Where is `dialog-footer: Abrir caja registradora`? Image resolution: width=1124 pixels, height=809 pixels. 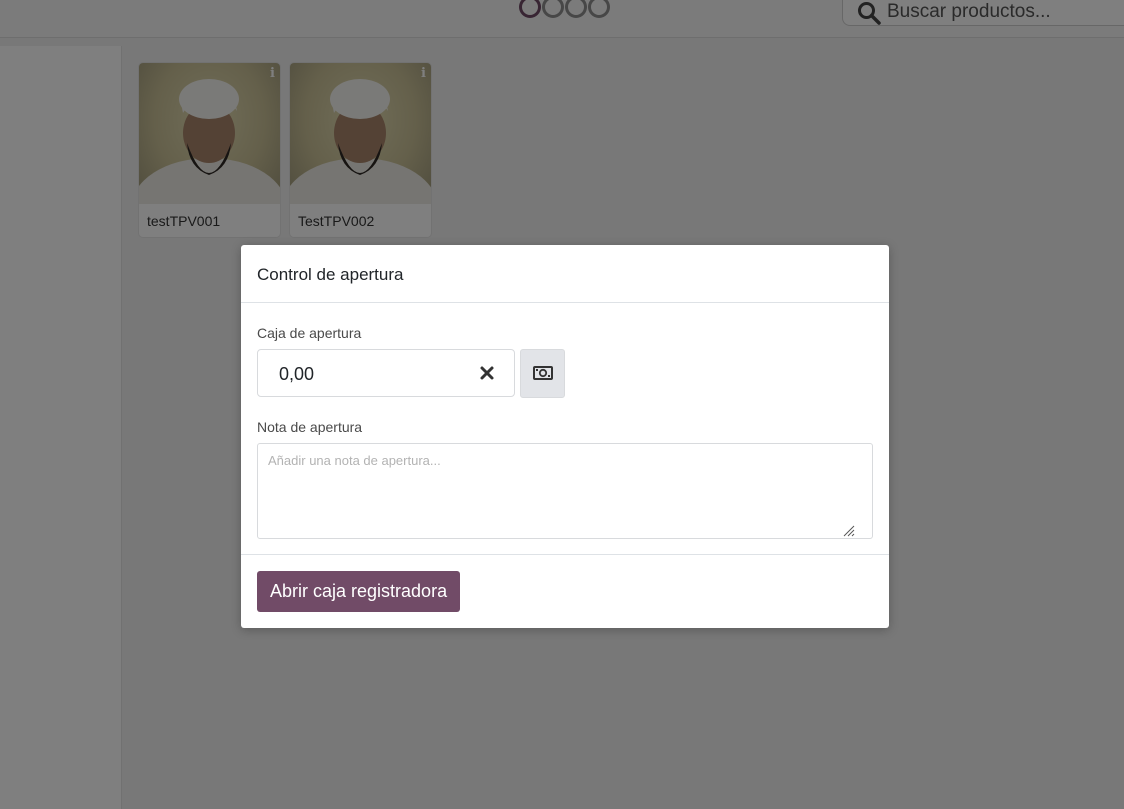
dialog-footer: Abrir caja registradora is located at coordinates (565, 592).